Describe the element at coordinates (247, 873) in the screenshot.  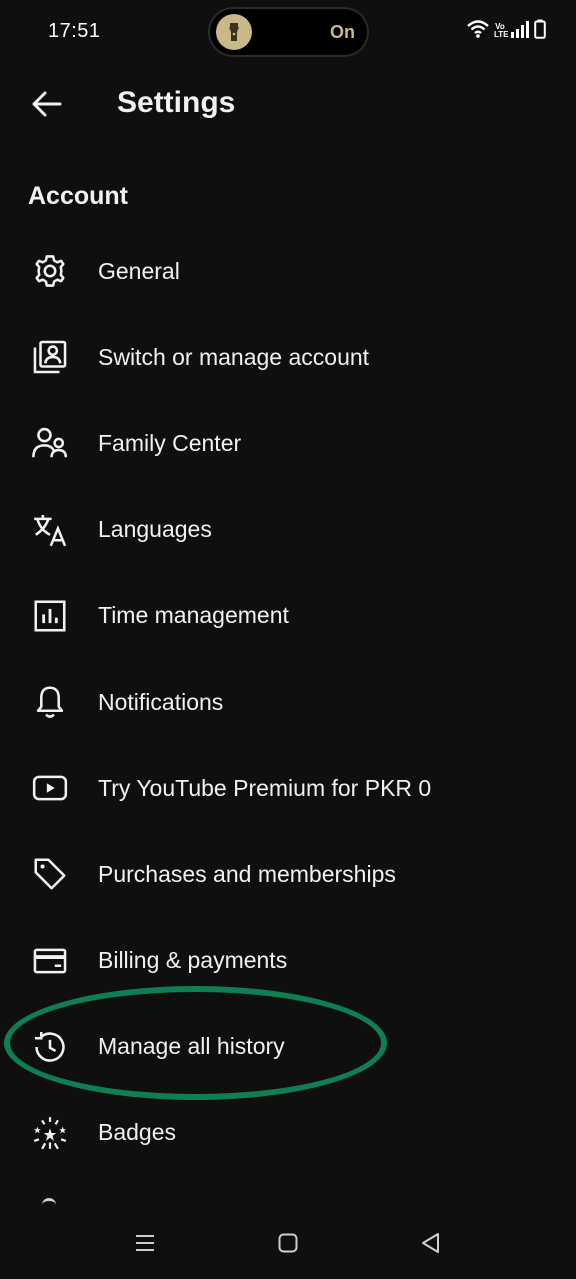
I see `settings-item-label: Purchases and memberships` at that location.